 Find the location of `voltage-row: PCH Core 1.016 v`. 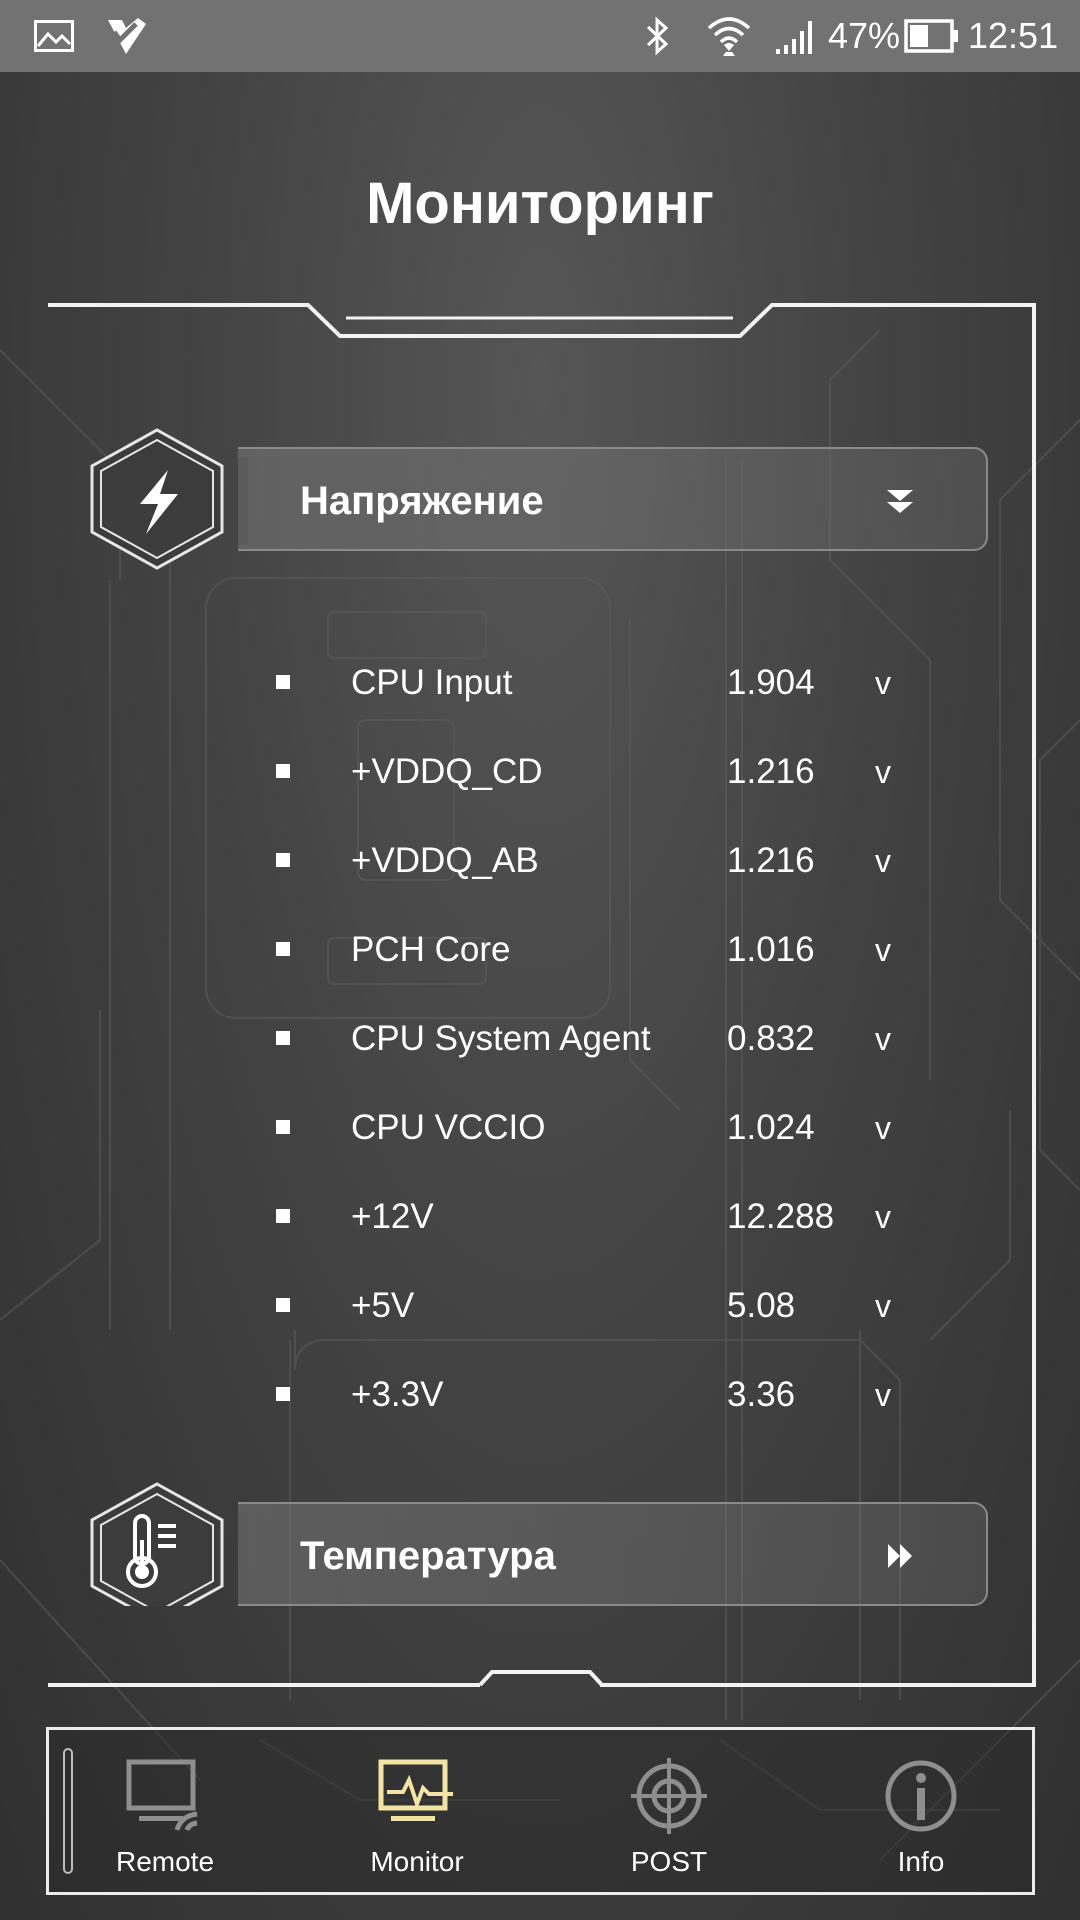

voltage-row: PCH Core 1.016 v is located at coordinates (540, 950).